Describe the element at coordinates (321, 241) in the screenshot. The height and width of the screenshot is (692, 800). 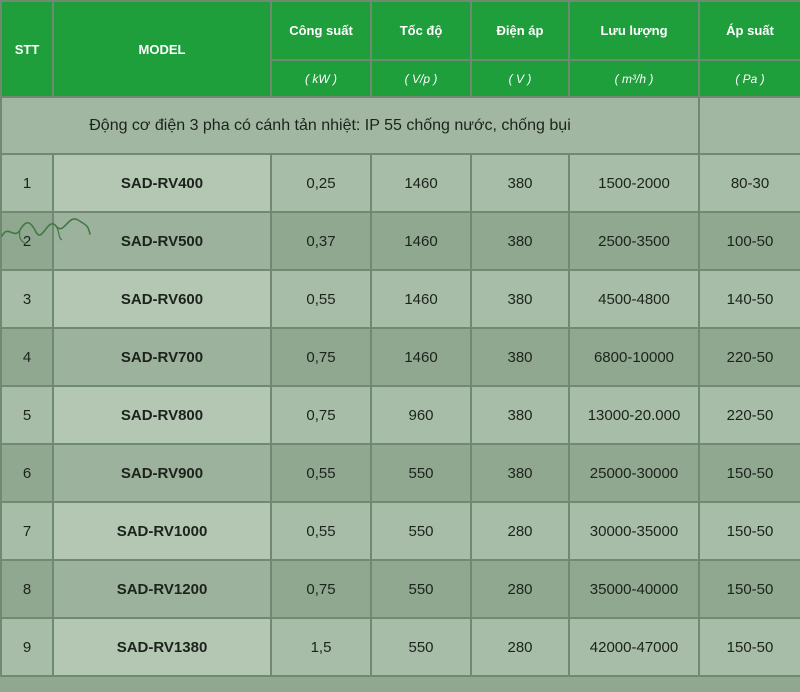
I see `cell-cong-suat: 0,37` at that location.